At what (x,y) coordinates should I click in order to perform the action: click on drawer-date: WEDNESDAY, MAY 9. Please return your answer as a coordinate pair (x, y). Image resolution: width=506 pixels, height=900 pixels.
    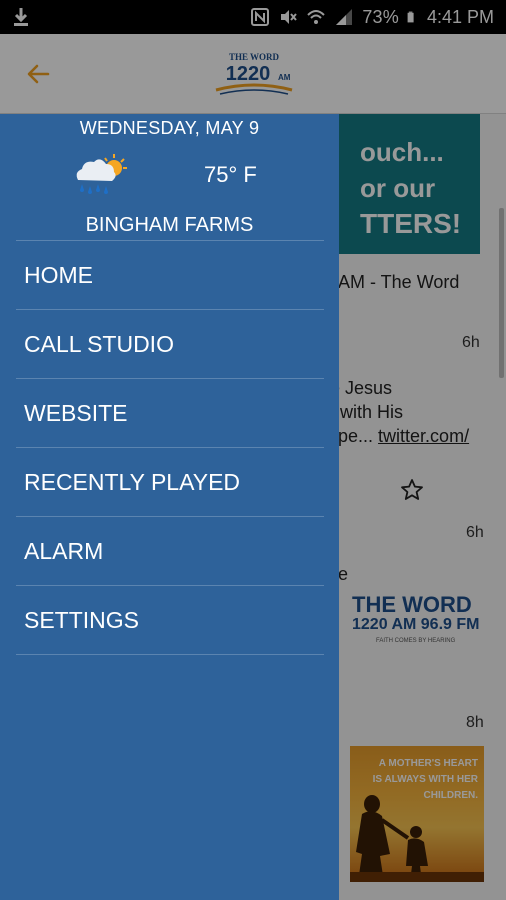
    Looking at the image, I should click on (169, 128).